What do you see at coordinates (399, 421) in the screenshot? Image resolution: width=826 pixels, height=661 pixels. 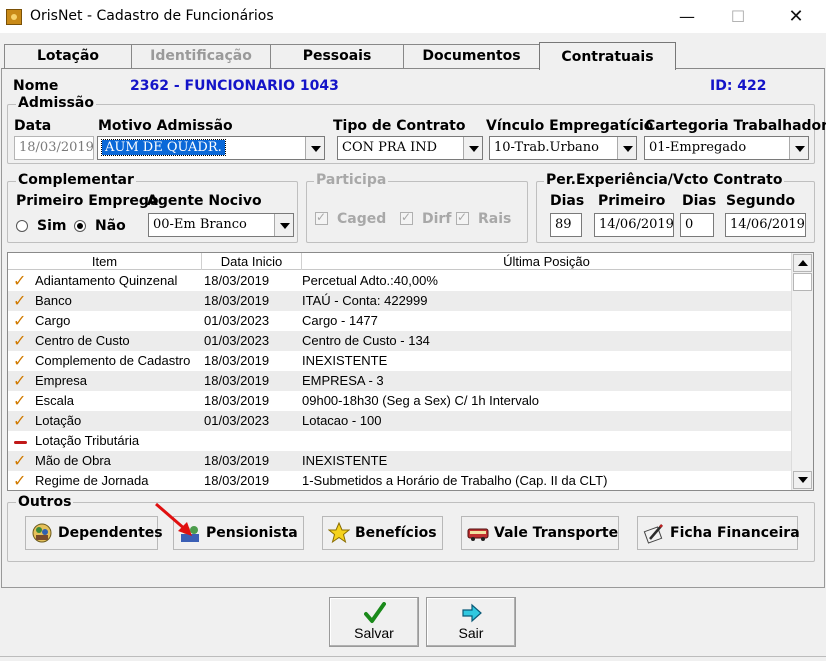 I see `table-row: Lotação 01/03/2023 Lotacao - 100` at bounding box center [399, 421].